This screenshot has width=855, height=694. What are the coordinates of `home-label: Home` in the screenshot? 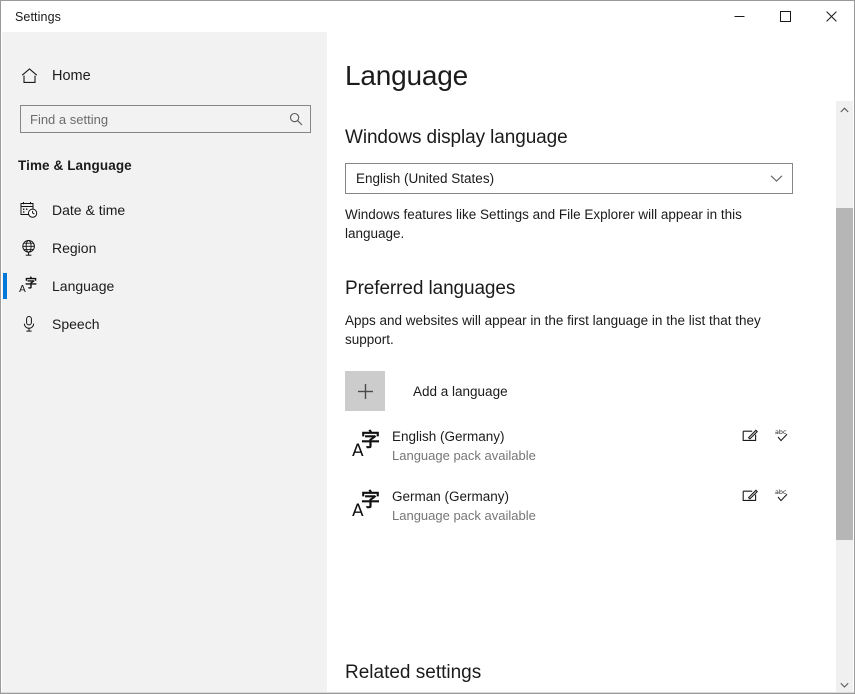 It's located at (71, 76).